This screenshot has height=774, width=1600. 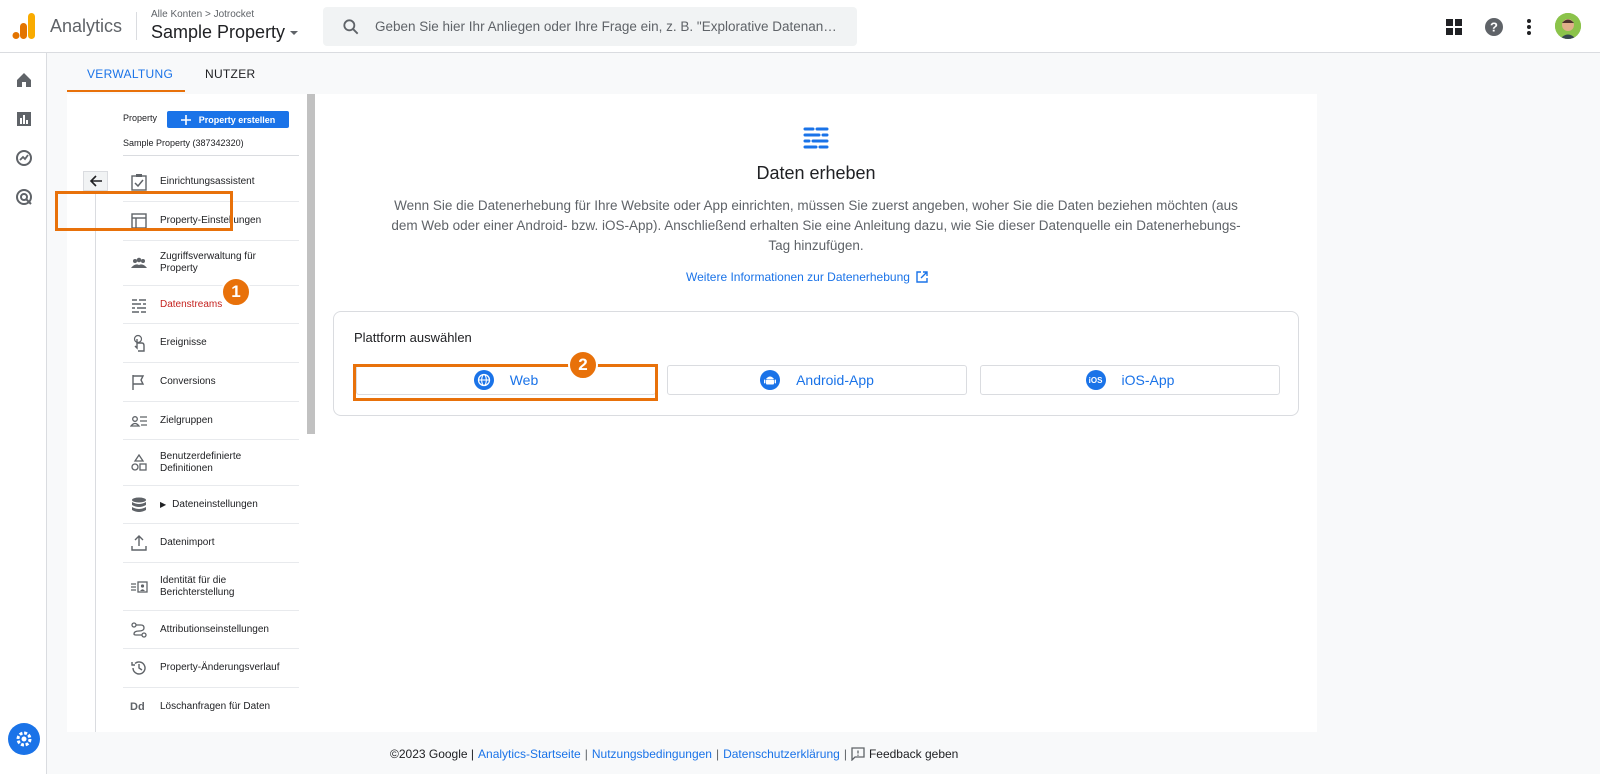 I want to click on android-platform-button: Android-App, so click(x=817, y=380).